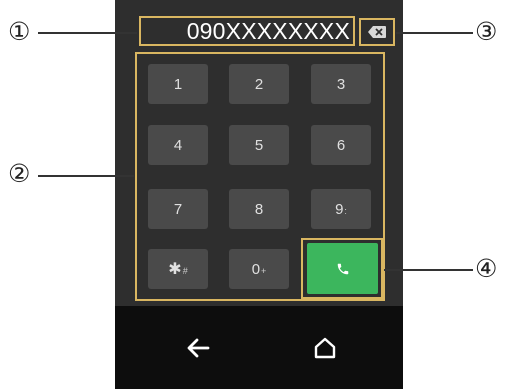 This screenshot has width=510, height=389. Describe the element at coordinates (185, 271) in the screenshot. I see `key-sublabel: #` at that location.